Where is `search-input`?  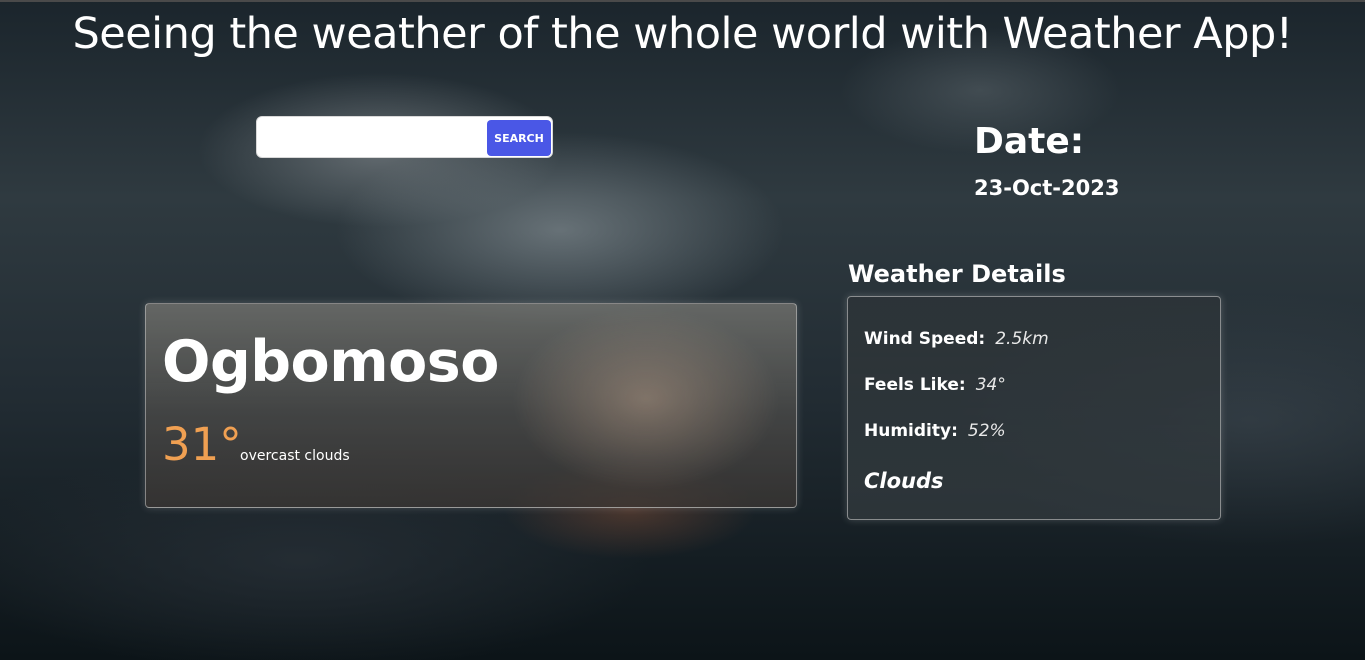 search-input is located at coordinates (376, 138).